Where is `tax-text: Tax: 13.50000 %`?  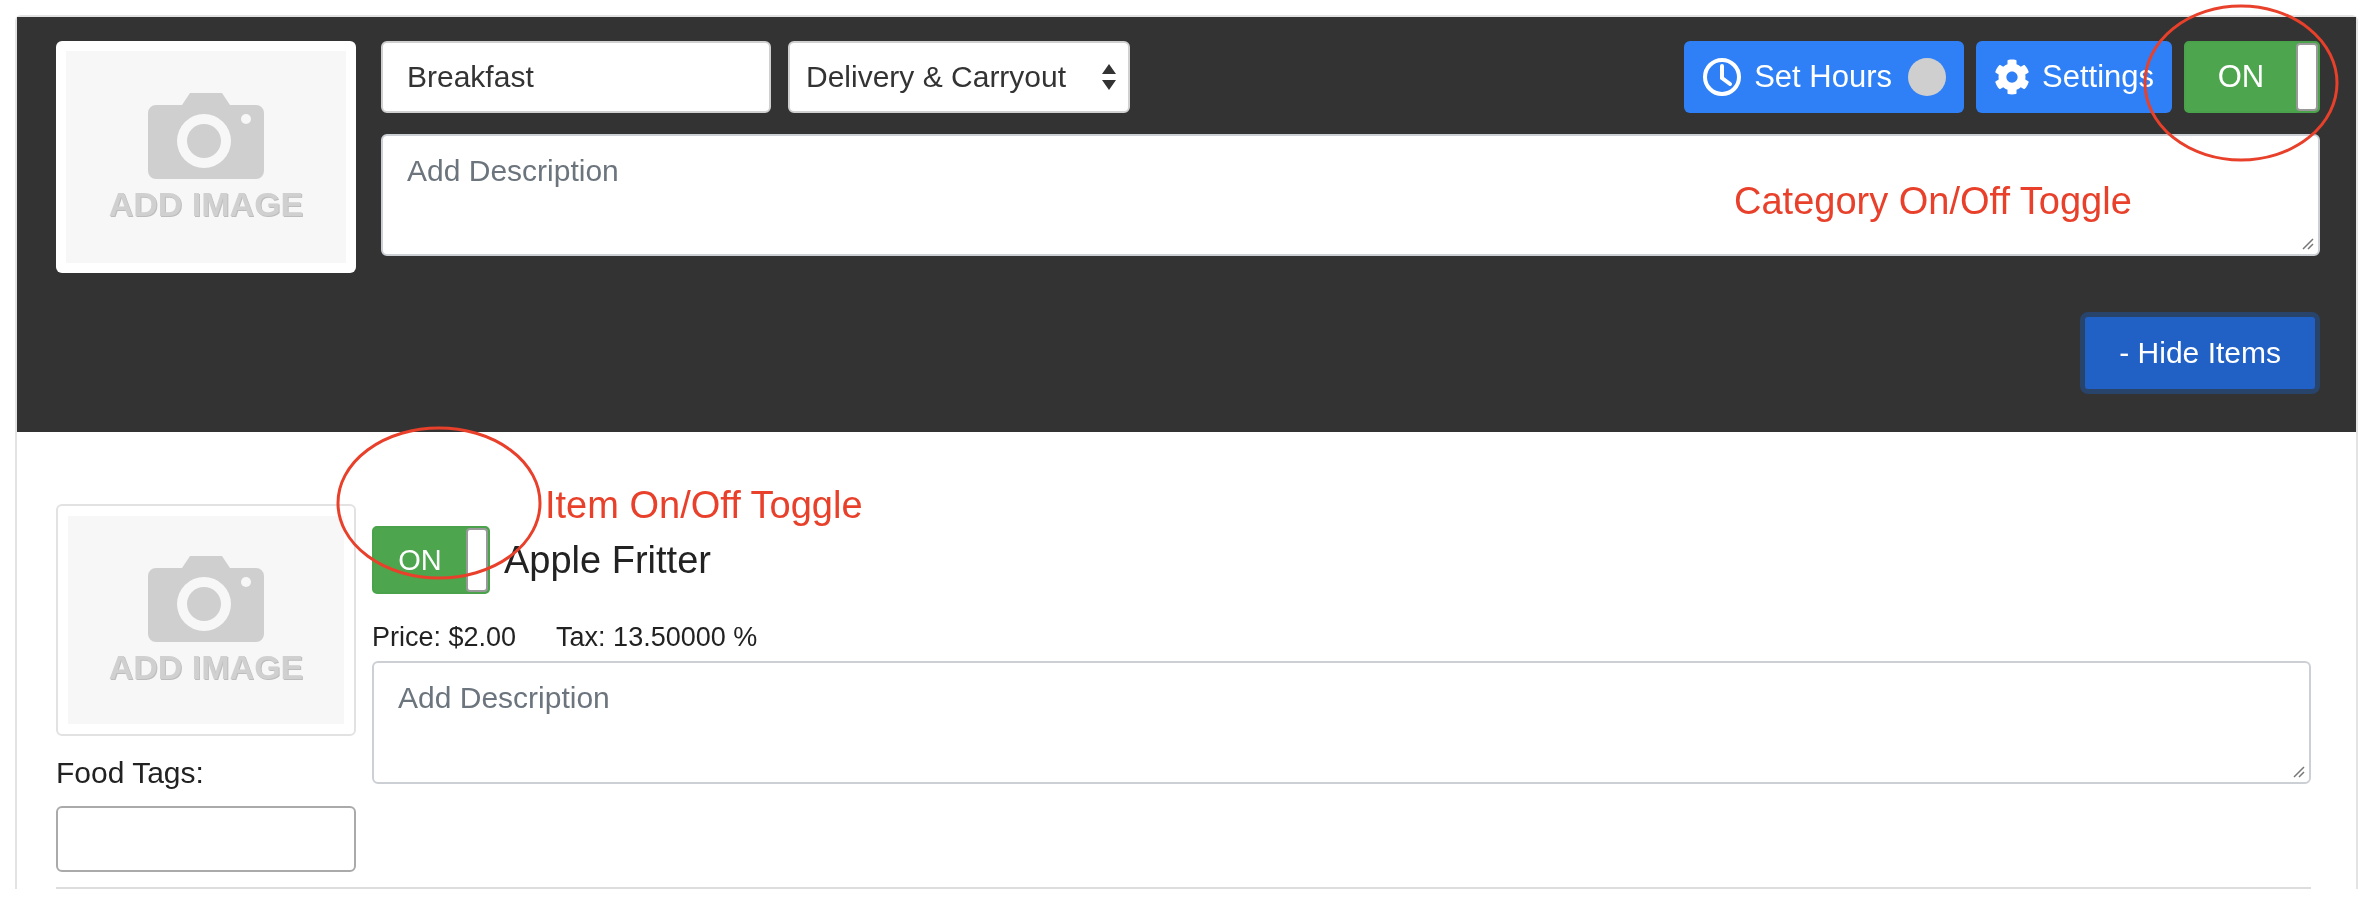 tax-text: Tax: 13.50000 % is located at coordinates (657, 637).